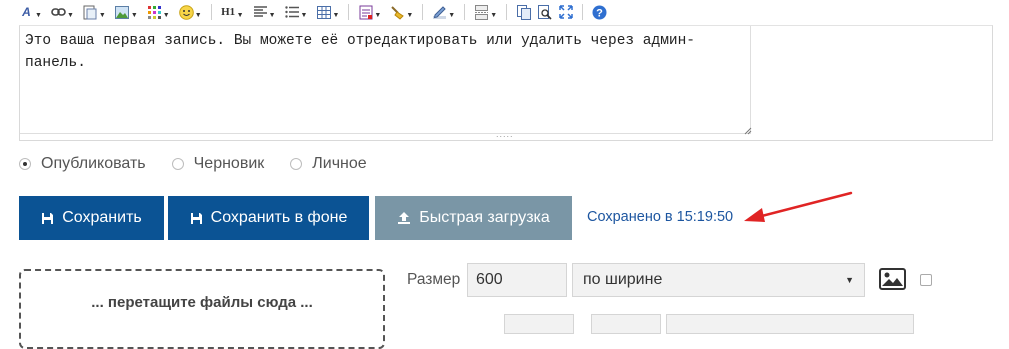 The image size is (1009, 349). What do you see at coordinates (517, 280) in the screenshot?
I see `size-input` at bounding box center [517, 280].